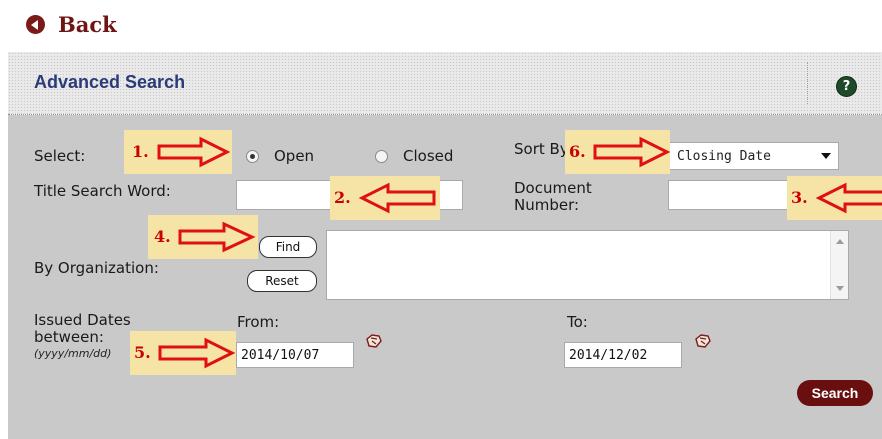 The height and width of the screenshot is (439, 882). Describe the element at coordinates (840, 288) in the screenshot. I see `scroll-down-icon` at that location.